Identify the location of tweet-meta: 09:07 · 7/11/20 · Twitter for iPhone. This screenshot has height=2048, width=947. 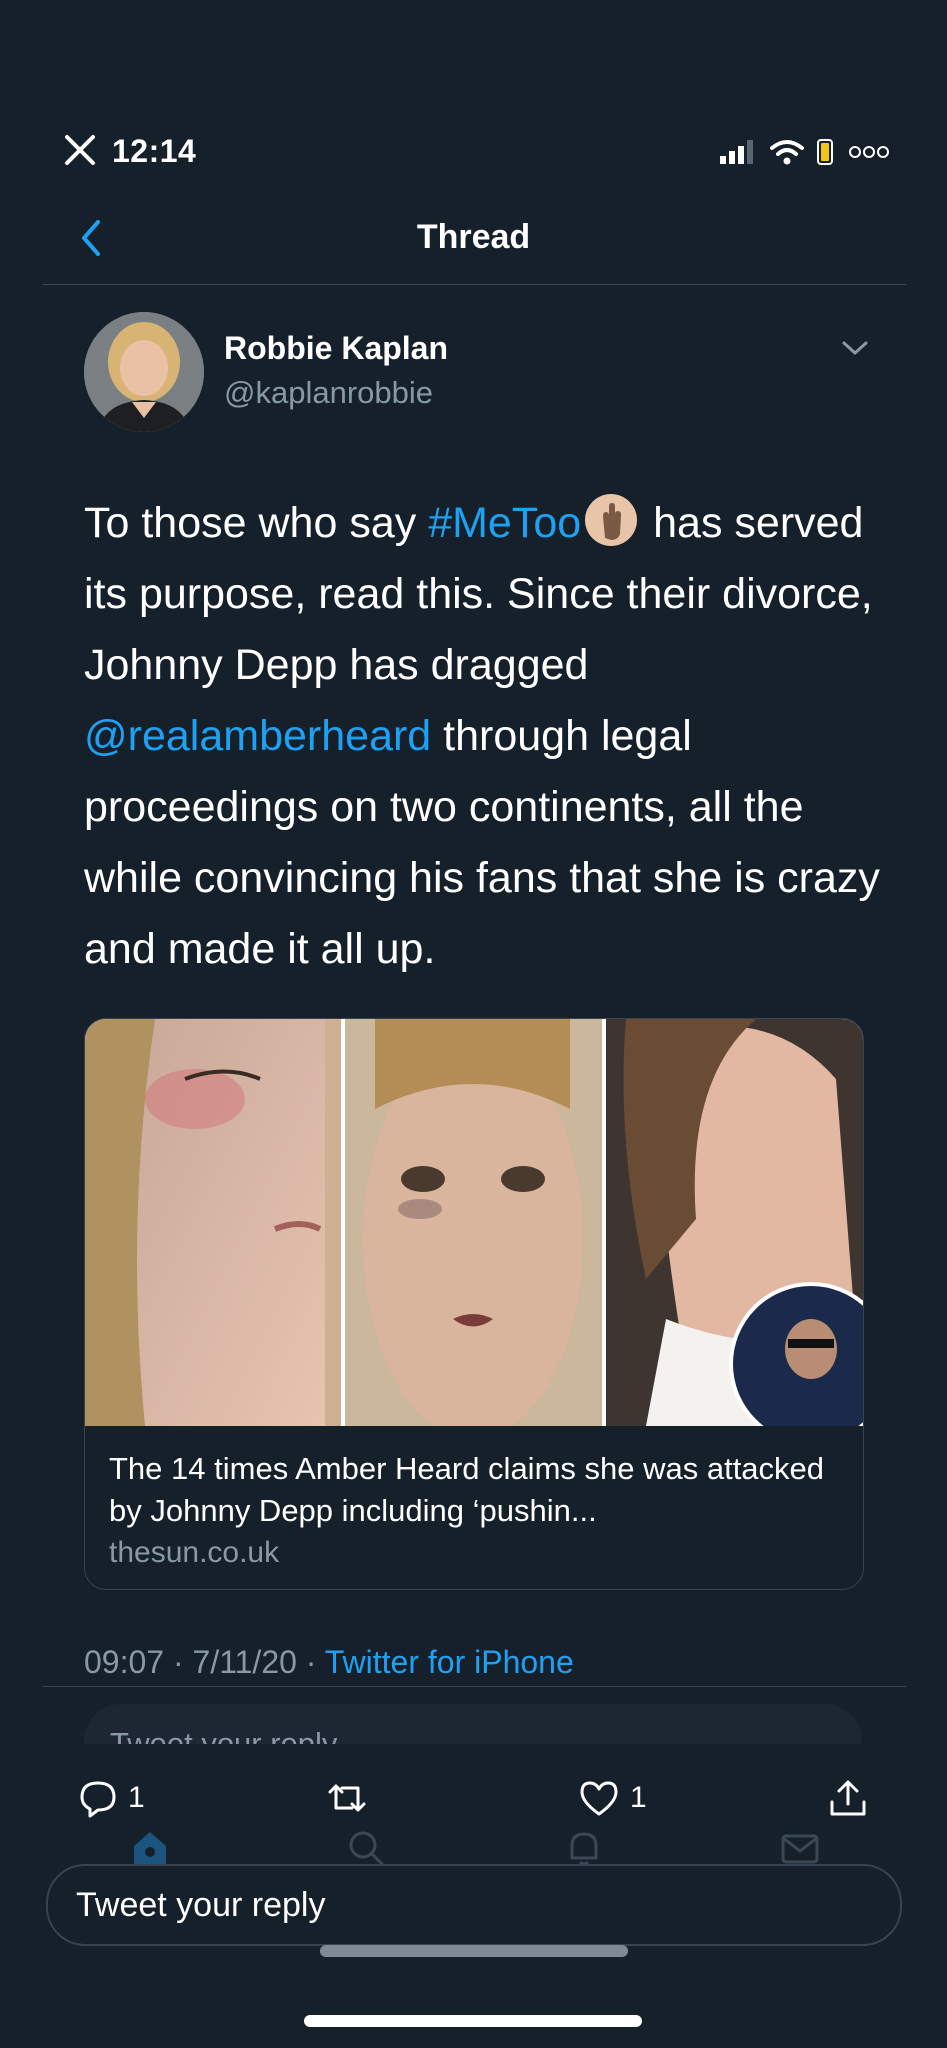
(329, 1662).